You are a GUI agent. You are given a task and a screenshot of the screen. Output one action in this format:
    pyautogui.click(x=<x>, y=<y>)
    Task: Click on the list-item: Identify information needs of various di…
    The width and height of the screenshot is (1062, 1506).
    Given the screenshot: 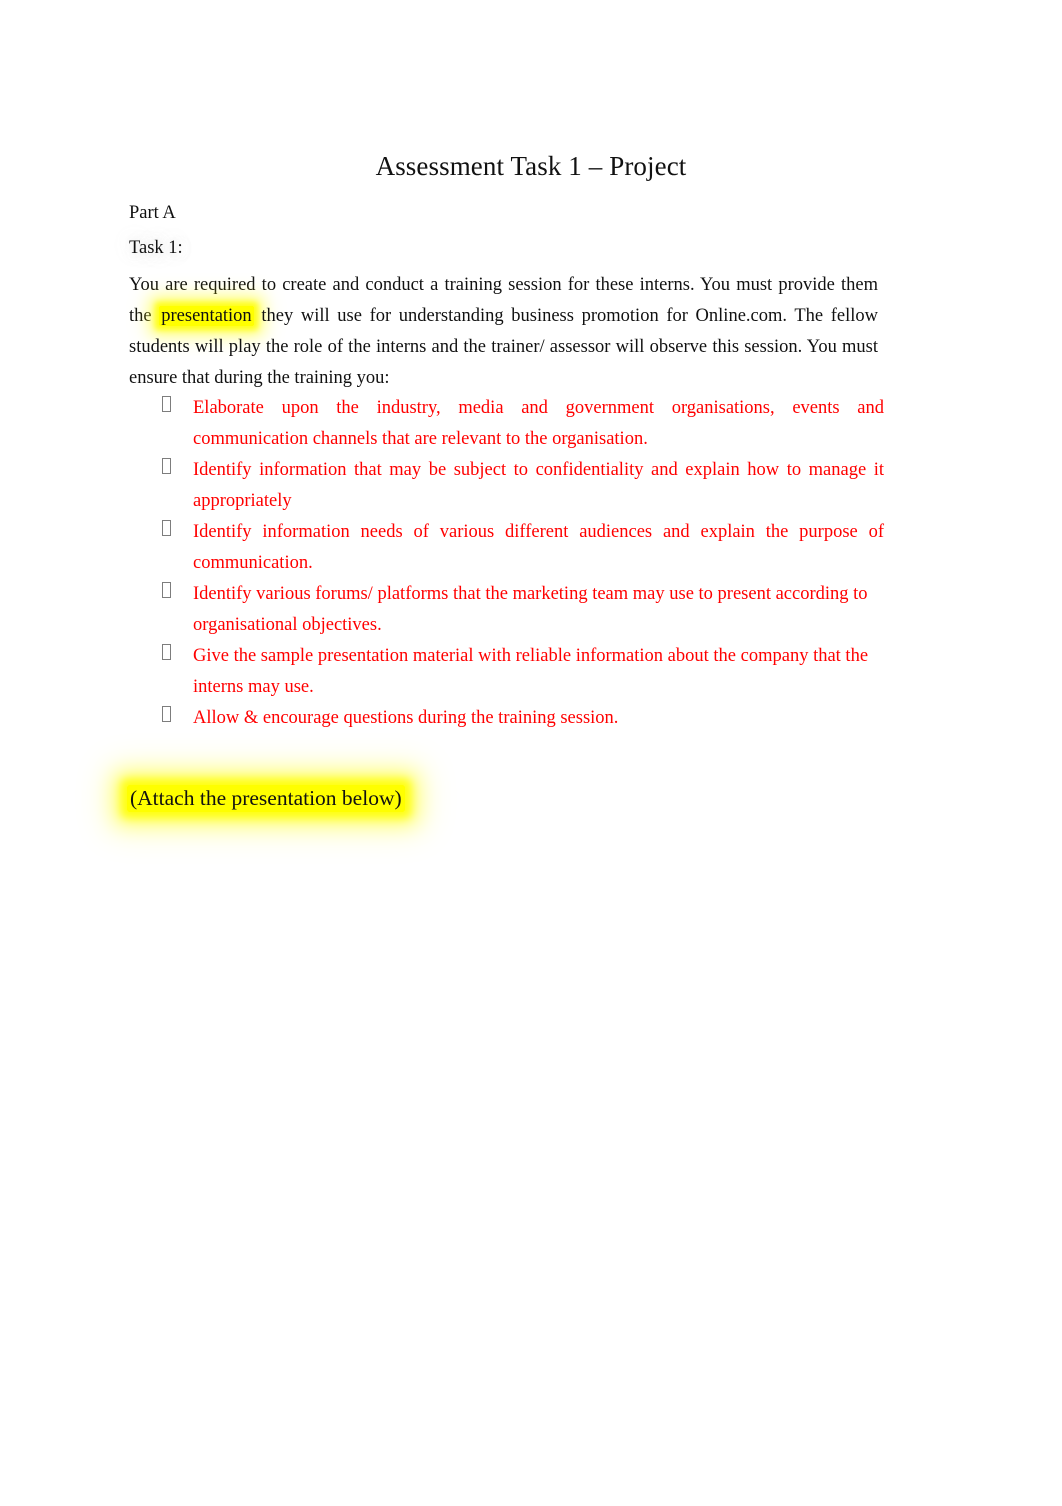 What is the action you would take?
    pyautogui.click(x=506, y=548)
    